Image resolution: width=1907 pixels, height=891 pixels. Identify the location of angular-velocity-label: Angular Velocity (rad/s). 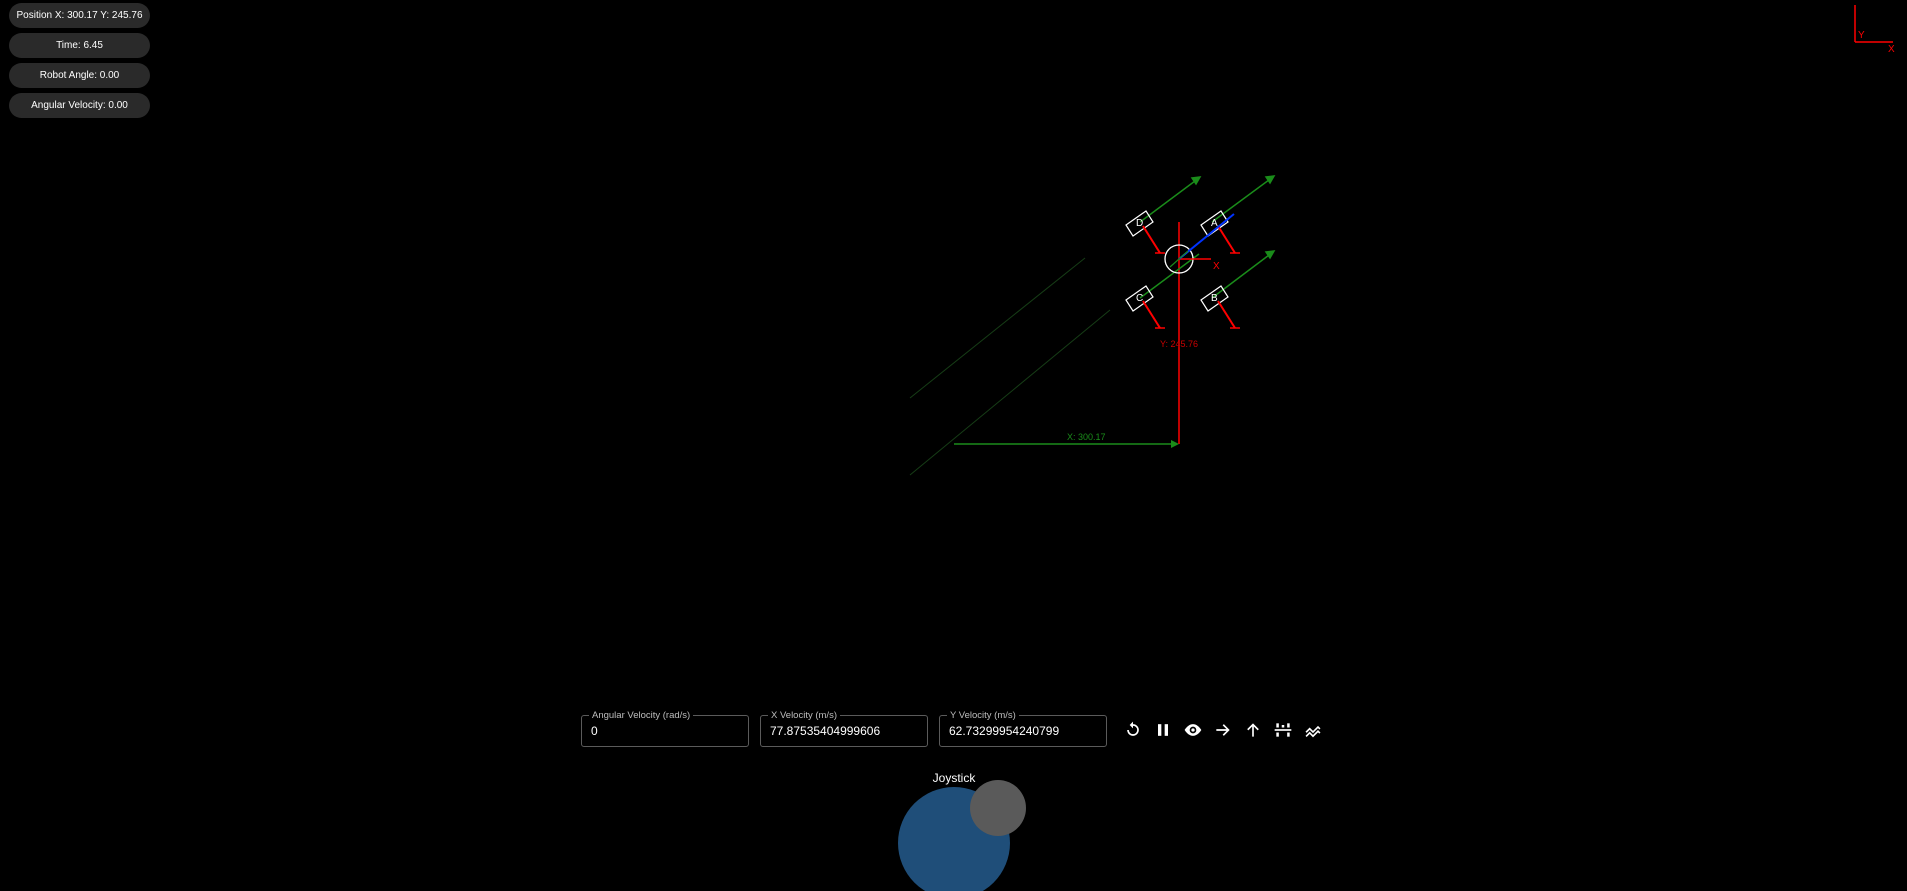
(641, 715).